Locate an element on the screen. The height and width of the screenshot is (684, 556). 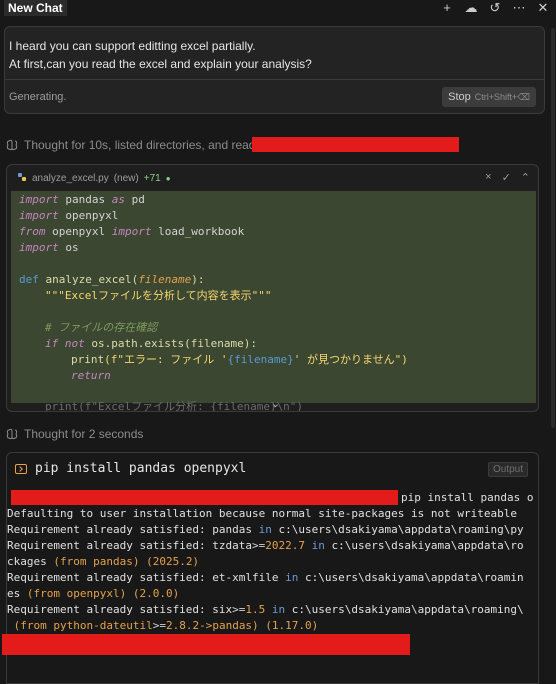
code-actions: × ✓ ⌃ is located at coordinates (507, 177).